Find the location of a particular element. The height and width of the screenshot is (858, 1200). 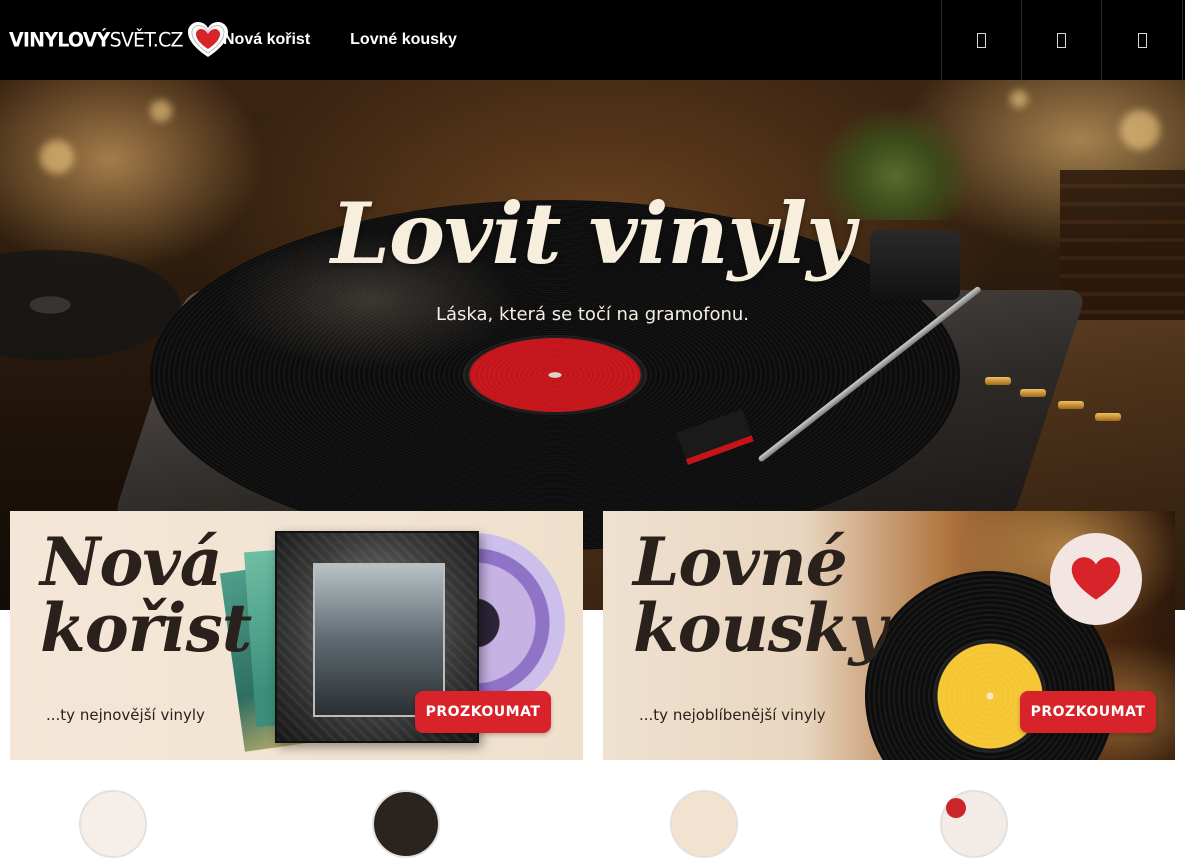

site-logo: VINYLOVÝSVĚT.CZ is located at coordinates (119, 40).